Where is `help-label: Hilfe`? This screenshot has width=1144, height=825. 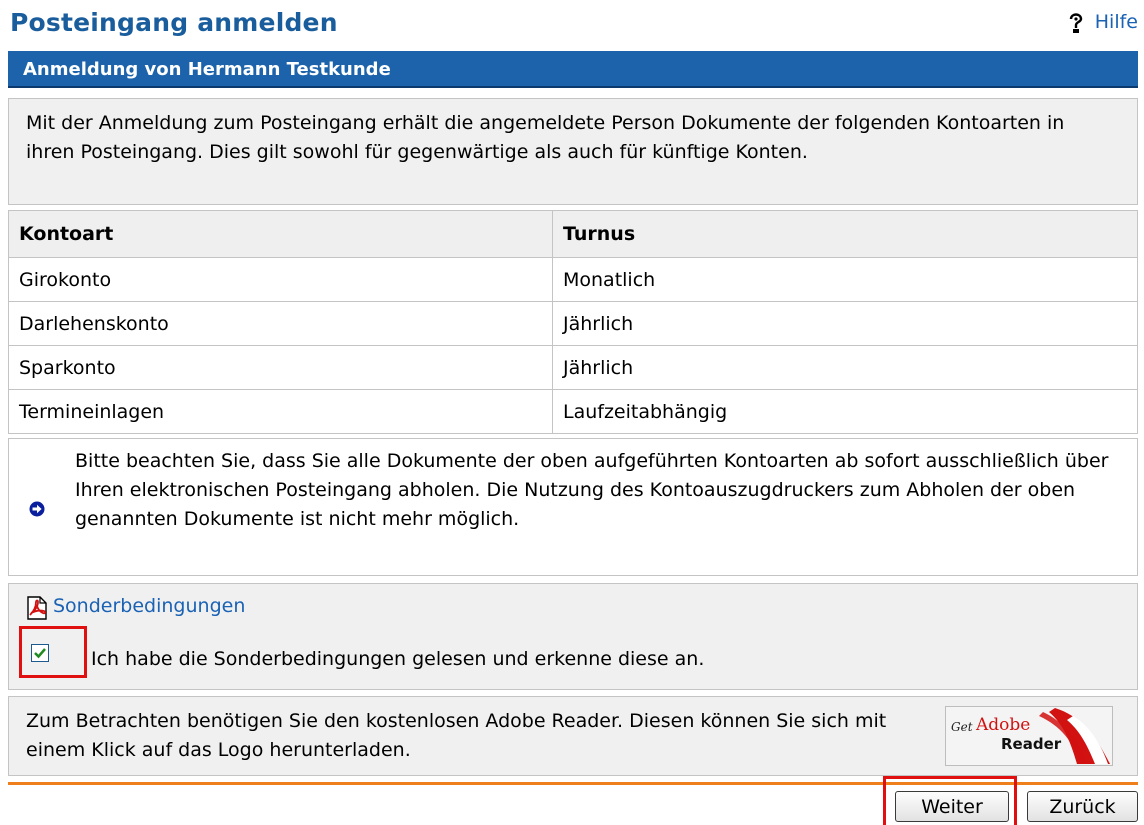 help-label: Hilfe is located at coordinates (1116, 22).